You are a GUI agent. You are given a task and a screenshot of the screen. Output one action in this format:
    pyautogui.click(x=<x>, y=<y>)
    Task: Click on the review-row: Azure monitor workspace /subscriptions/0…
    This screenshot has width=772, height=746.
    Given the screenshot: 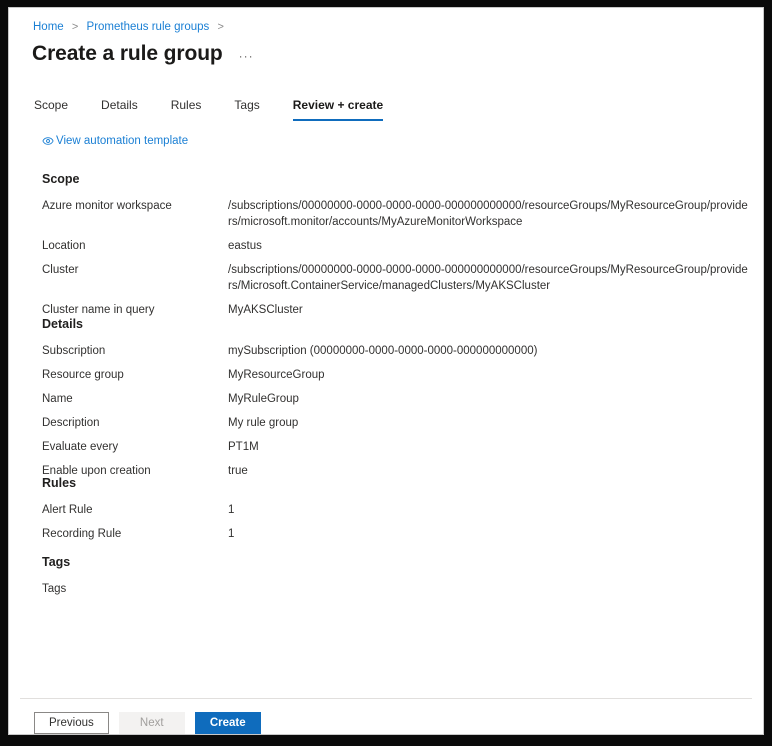 What is the action you would take?
    pyautogui.click(x=395, y=214)
    